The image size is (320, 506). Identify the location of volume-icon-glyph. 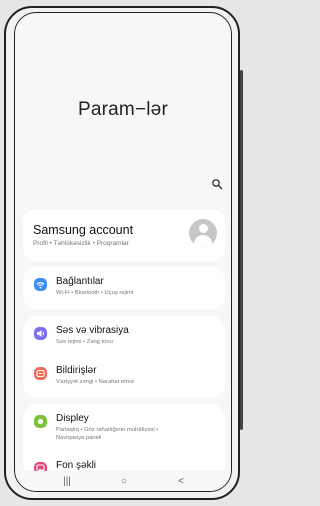
(40, 333).